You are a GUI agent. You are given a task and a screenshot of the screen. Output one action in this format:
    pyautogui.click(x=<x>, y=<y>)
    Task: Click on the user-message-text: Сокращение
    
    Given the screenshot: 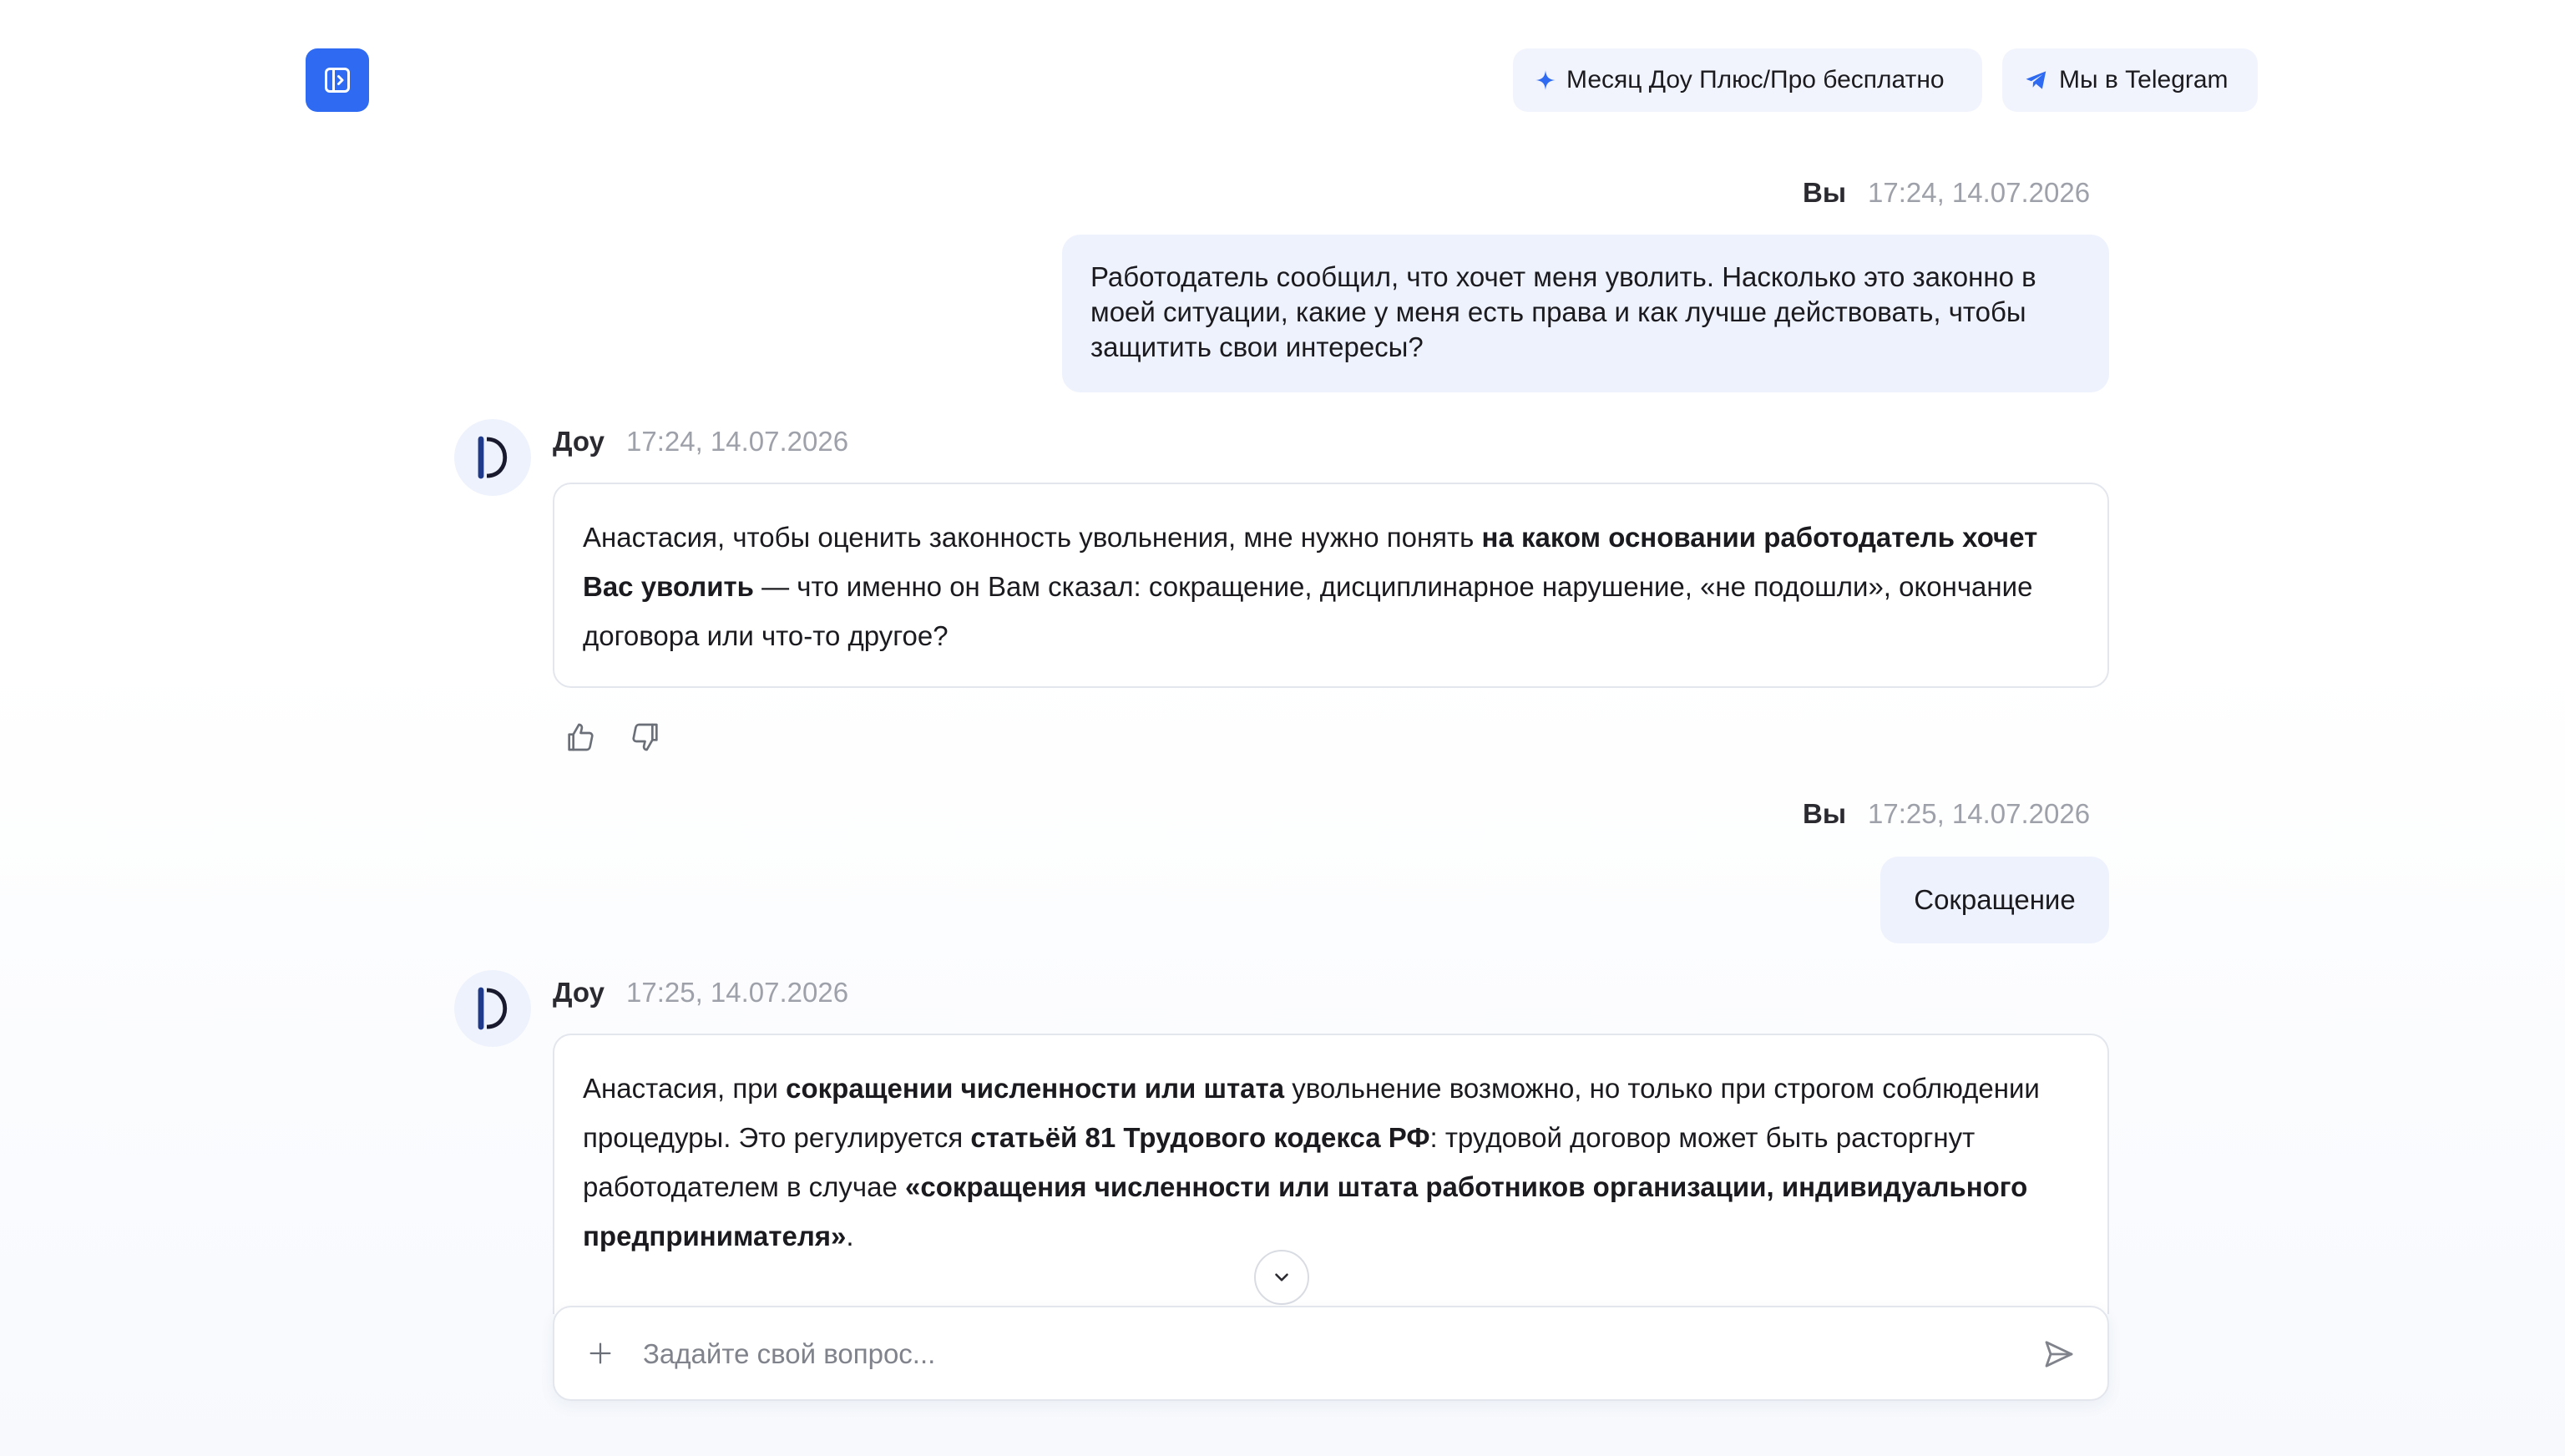 What is the action you would take?
    pyautogui.click(x=1995, y=899)
    